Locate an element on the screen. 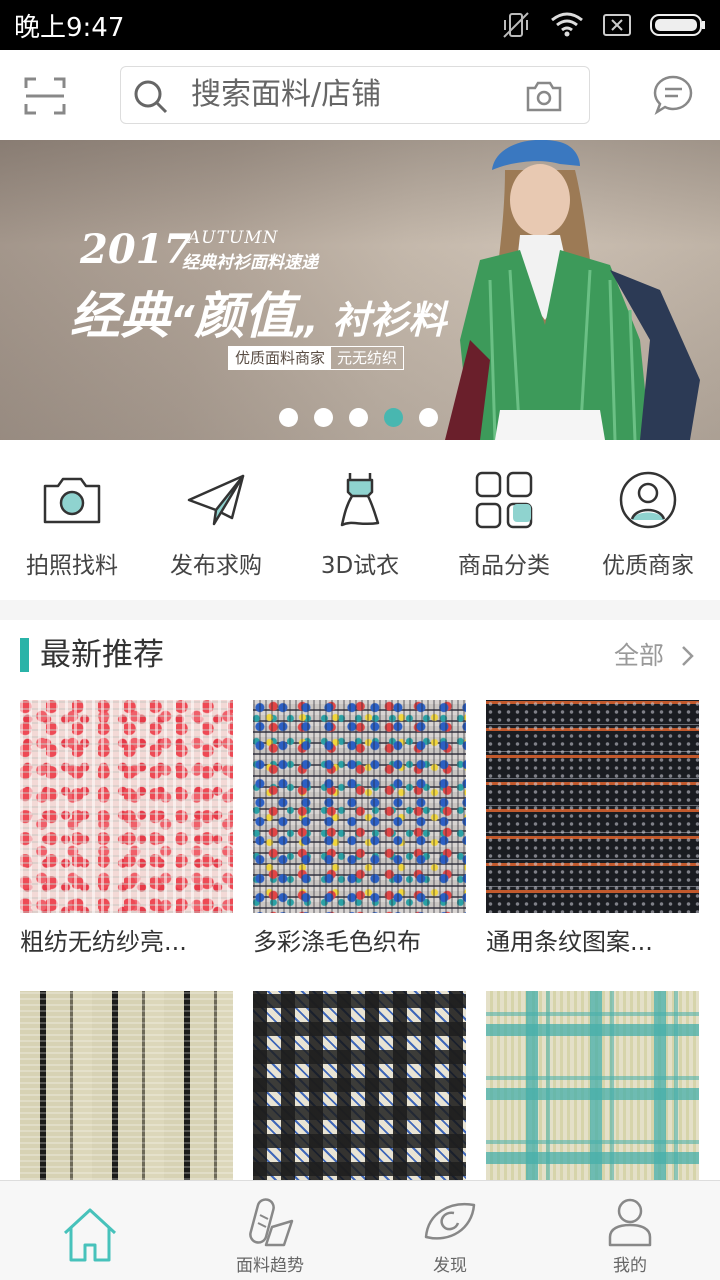 This screenshot has width=720, height=1280. quick-3d-fitting: 3D试衣 is located at coordinates (360, 520).